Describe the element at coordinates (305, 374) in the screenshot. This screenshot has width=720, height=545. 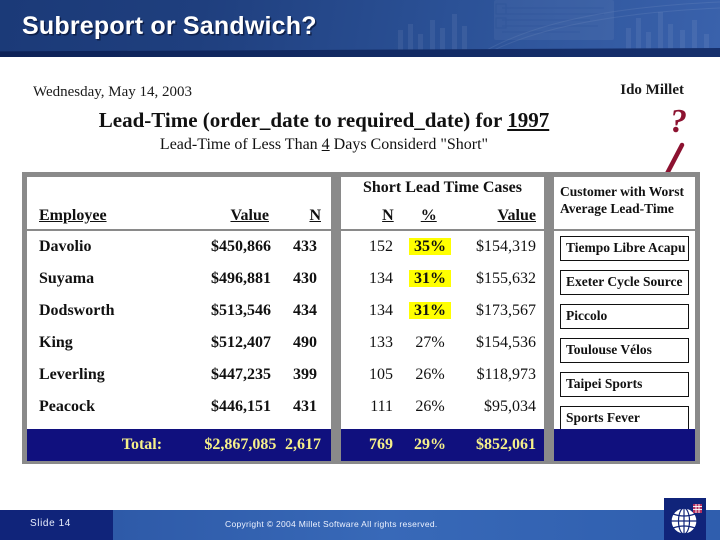
I see `cell-n: 399` at that location.